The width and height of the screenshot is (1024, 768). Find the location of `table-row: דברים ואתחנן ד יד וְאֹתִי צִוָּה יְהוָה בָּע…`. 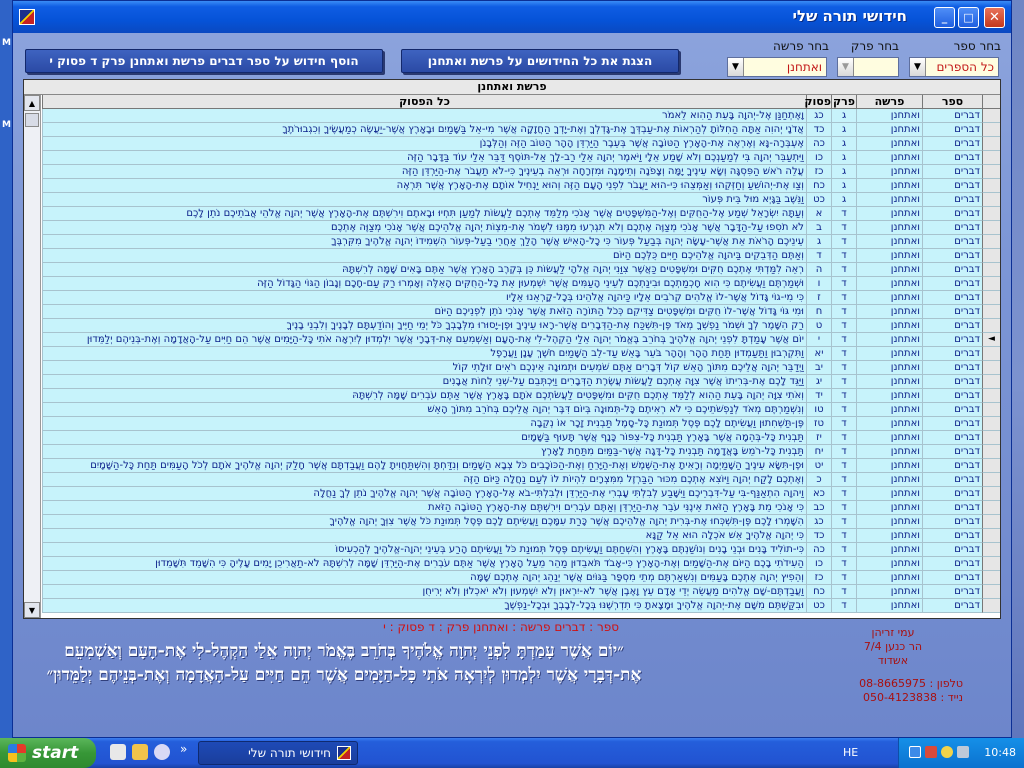

table-row: דברים ואתחנן ד יד וְאֹתִי צִוָּה יְהוָה בָּע… is located at coordinates (521, 396).